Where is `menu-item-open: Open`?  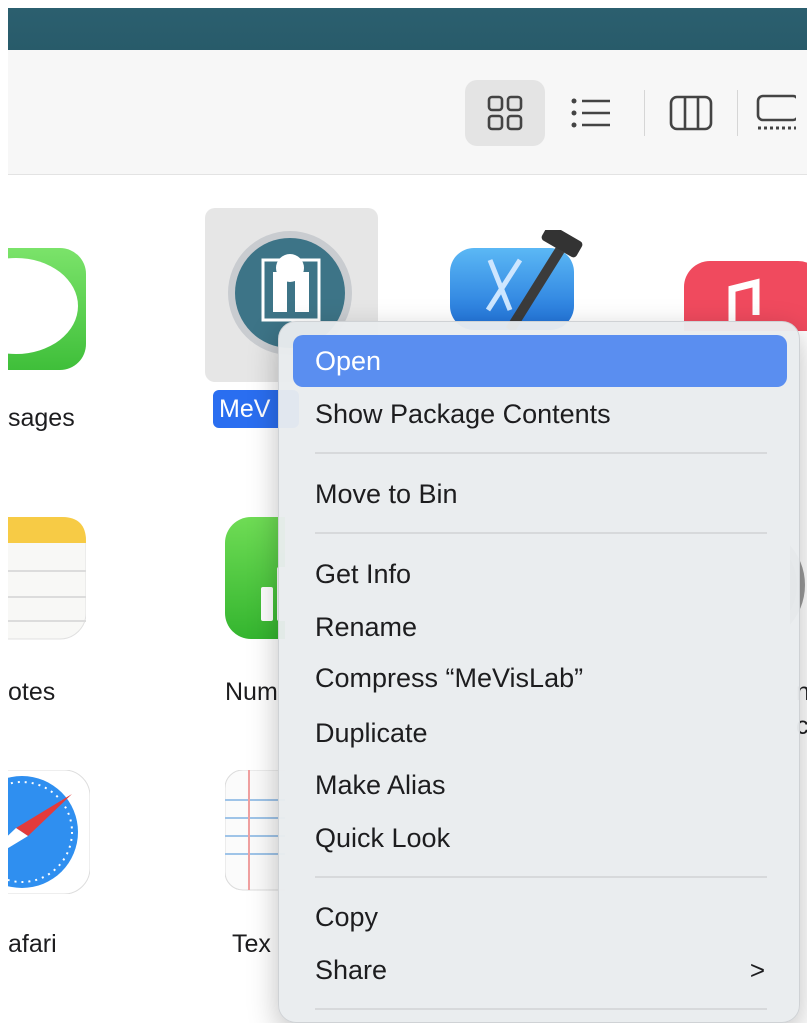 menu-item-open: Open is located at coordinates (540, 361).